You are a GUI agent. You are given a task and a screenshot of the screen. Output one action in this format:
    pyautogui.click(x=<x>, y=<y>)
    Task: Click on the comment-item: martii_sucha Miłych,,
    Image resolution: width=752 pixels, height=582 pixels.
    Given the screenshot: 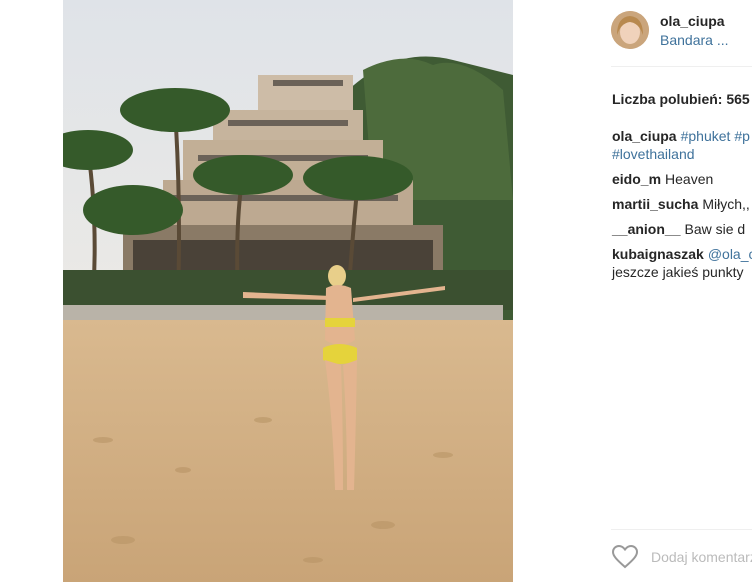 What is the action you would take?
    pyautogui.click(x=682, y=204)
    